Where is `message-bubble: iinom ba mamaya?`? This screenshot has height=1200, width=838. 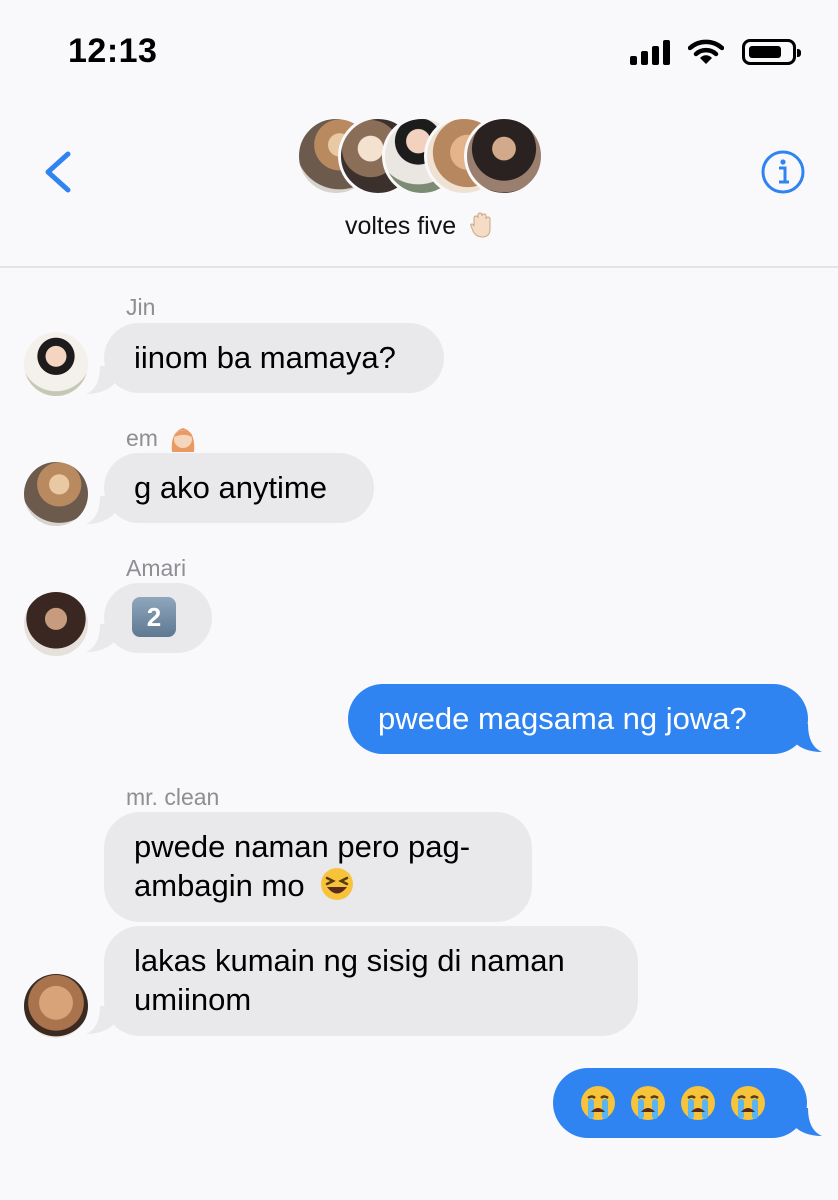
message-bubble: iinom ba mamaya? is located at coordinates (274, 358).